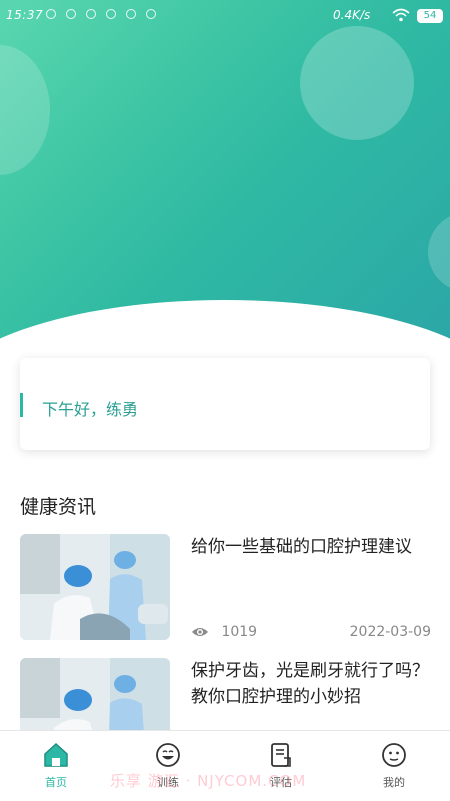 This screenshot has width=450, height=801. Describe the element at coordinates (390, 632) in the screenshot. I see `news-date: 2022-03-09` at that location.